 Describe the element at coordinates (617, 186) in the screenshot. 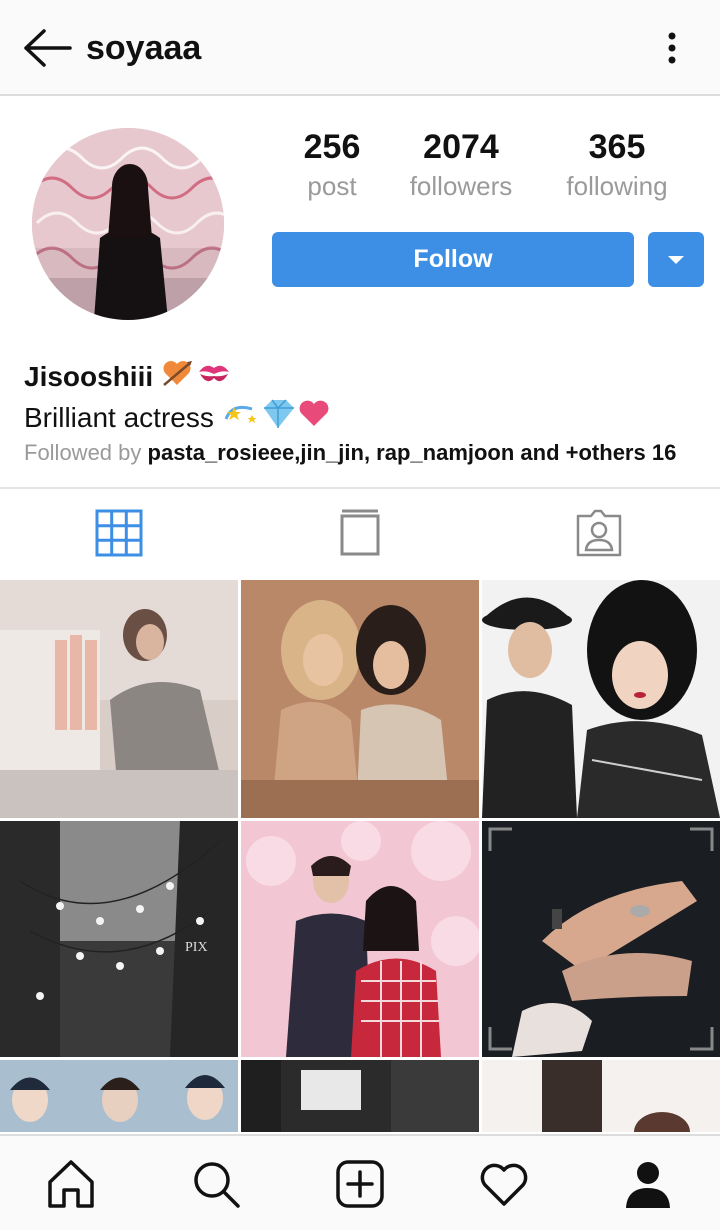

I see `following-label: following` at that location.